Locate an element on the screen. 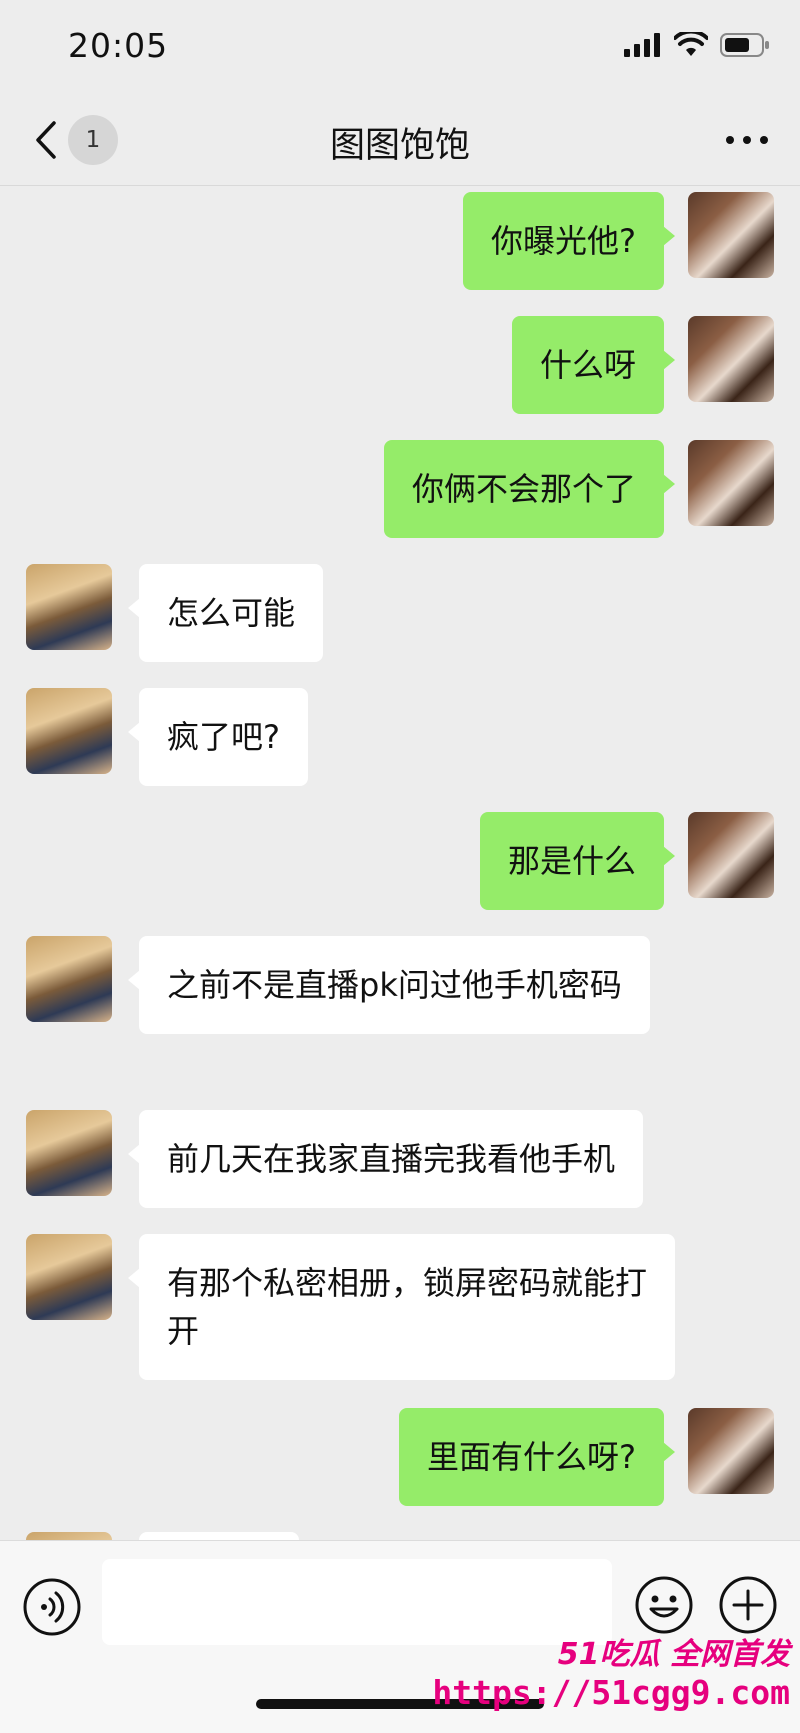 The image size is (800, 1733). watermark-brand: 51吃瓜 全网首发 is located at coordinates (673, 1654).